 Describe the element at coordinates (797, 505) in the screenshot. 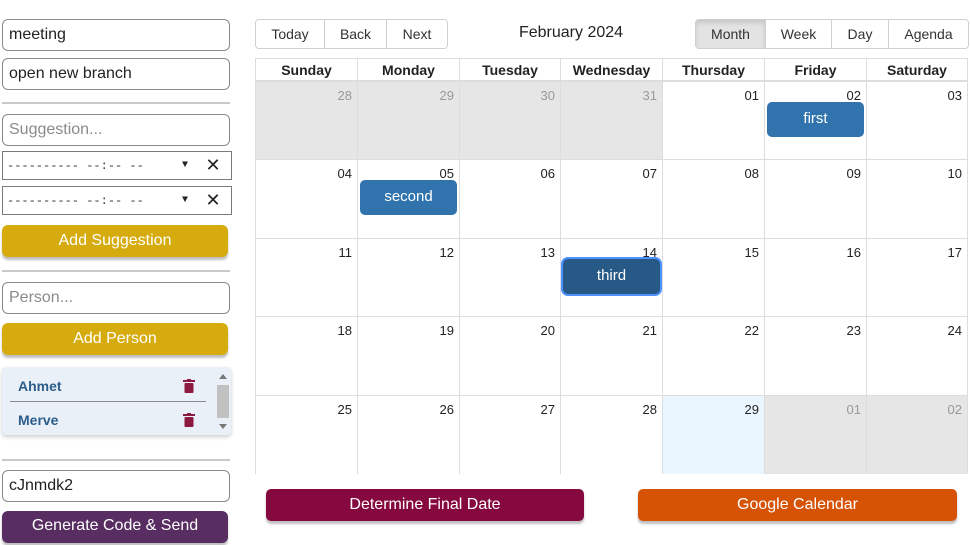

I see `google-calendar-button: Google Calendar` at that location.